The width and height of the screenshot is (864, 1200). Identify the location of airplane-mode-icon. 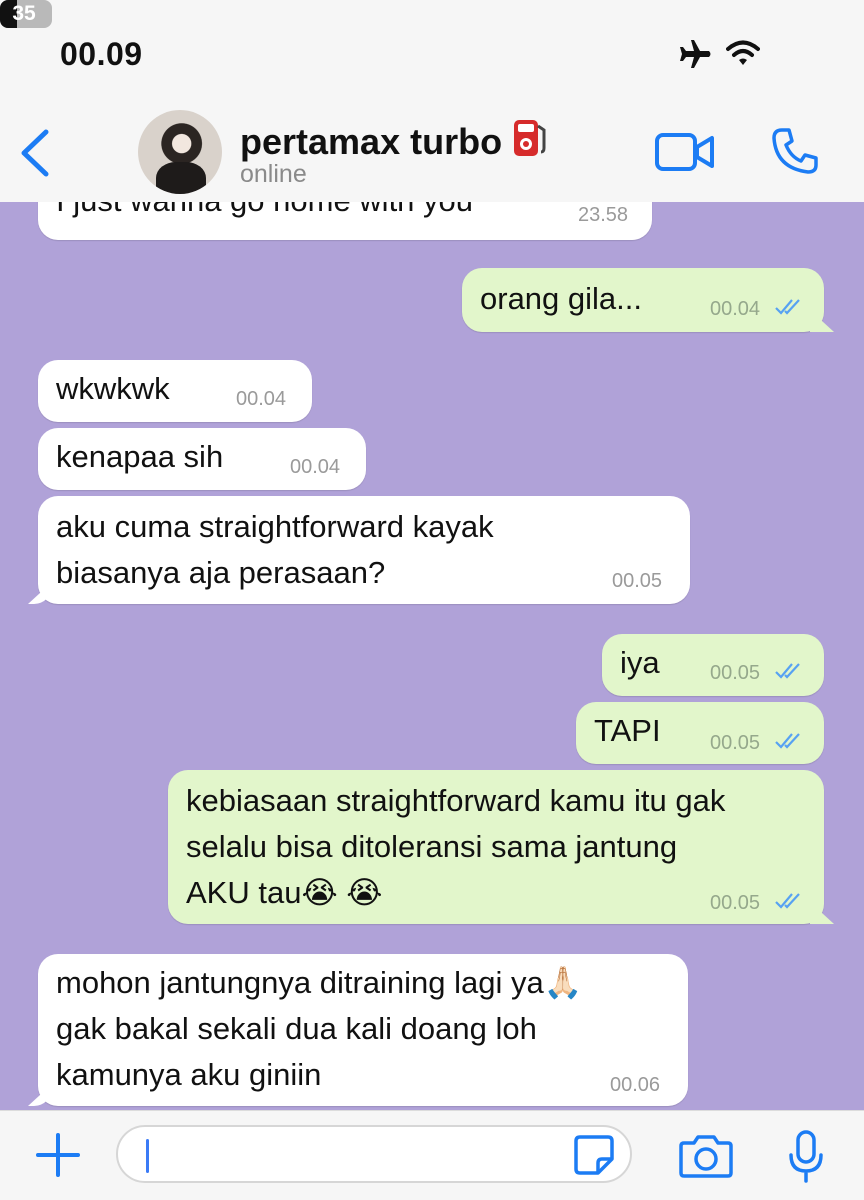
(694, 56).